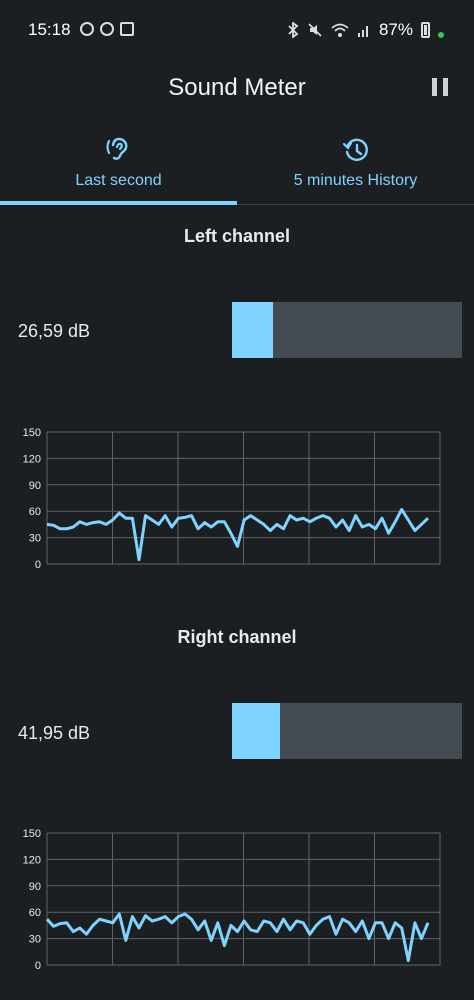 The height and width of the screenshot is (1000, 474). What do you see at coordinates (54, 733) in the screenshot?
I see `right-db-value: 41,95 dB` at bounding box center [54, 733].